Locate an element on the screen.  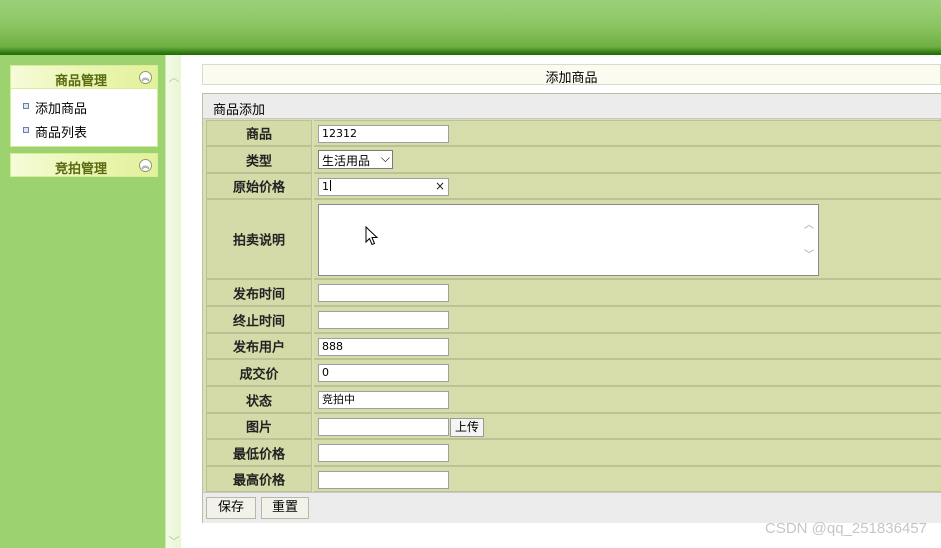
row-name: 商品 12312 is located at coordinates (573, 133).